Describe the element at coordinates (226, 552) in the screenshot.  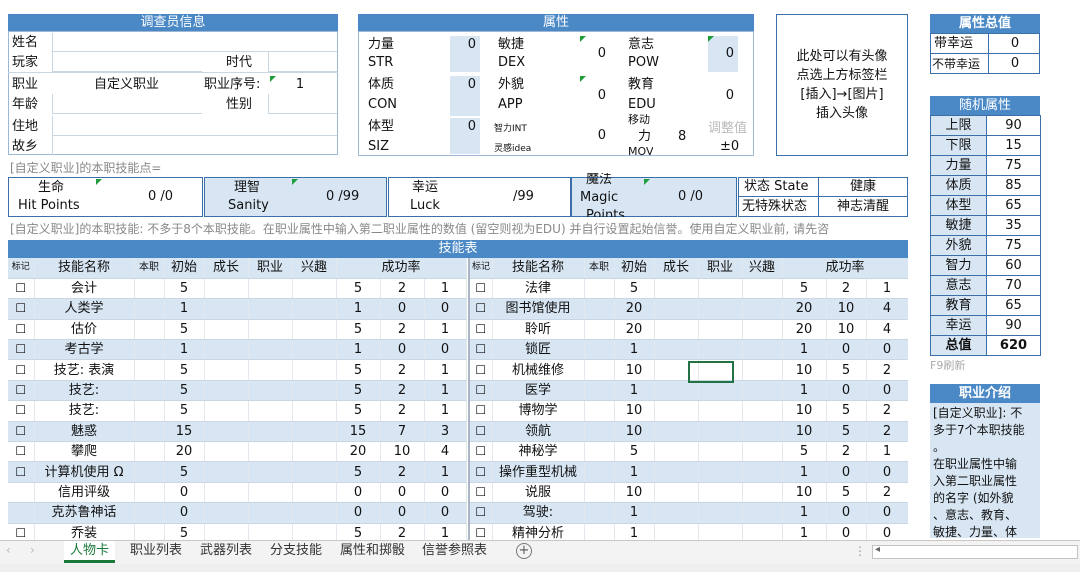
I see `tab-weapon-list: 武器列表` at that location.